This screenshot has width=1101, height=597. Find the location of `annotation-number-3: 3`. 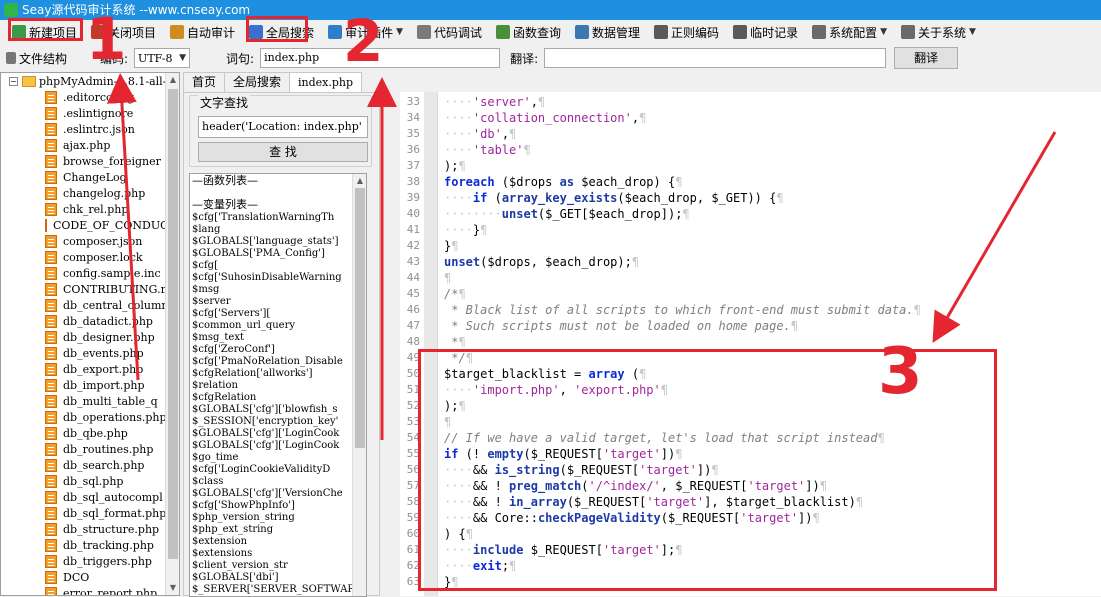

annotation-number-3: 3 is located at coordinates (900, 372).